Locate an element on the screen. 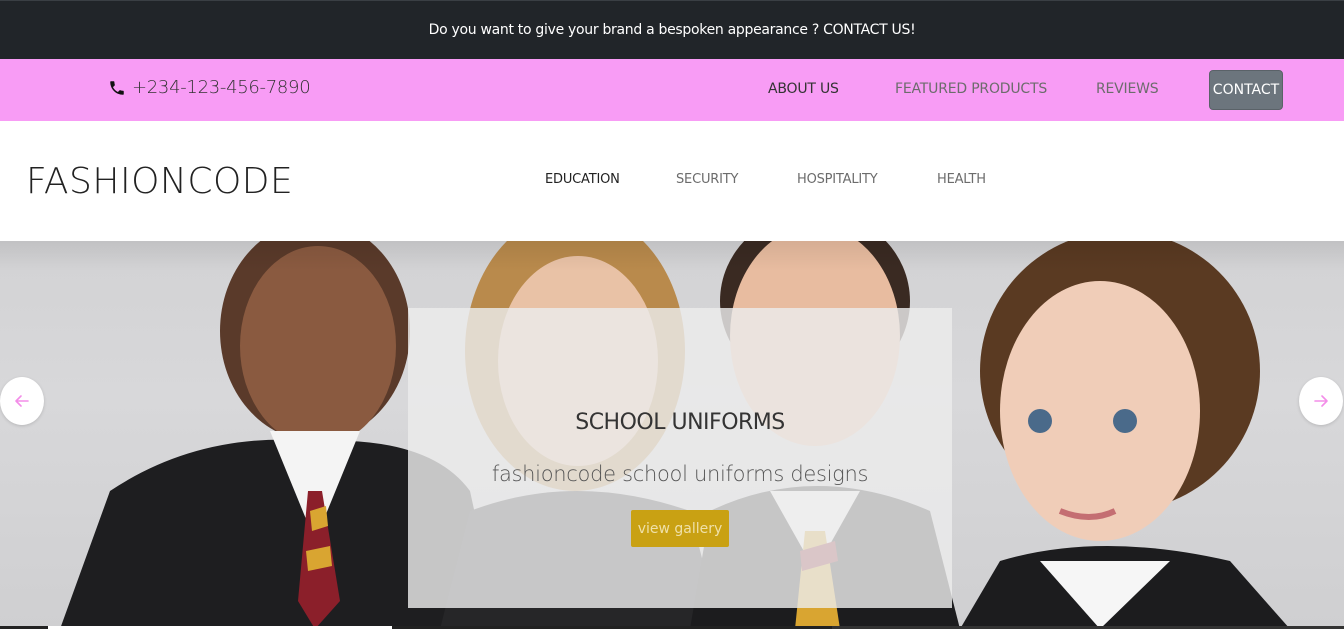  nav-hospitality: HOSPITALITY is located at coordinates (837, 179).